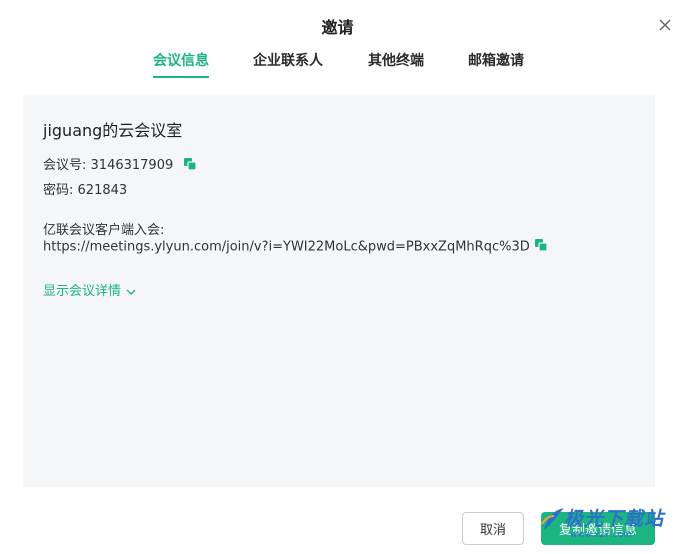 The image size is (675, 554). Describe the element at coordinates (65, 165) in the screenshot. I see `meeting-id-label: 会议号:` at that location.